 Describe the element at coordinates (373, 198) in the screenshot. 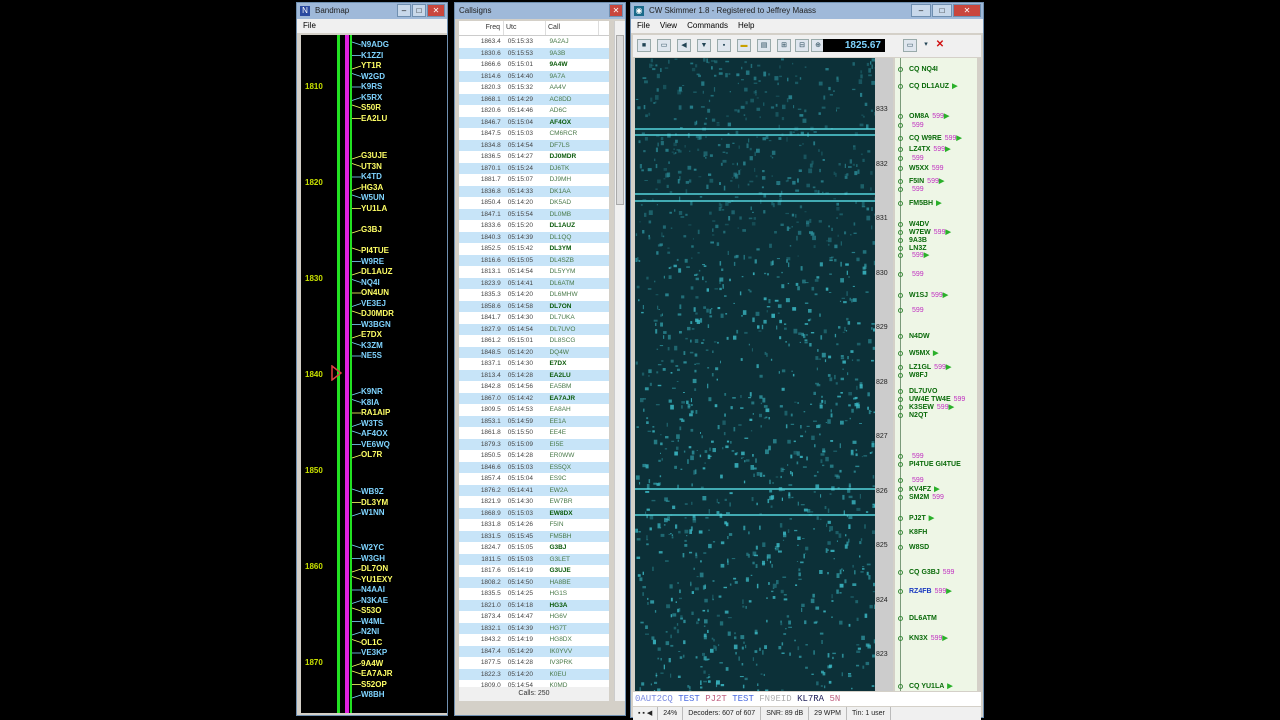

I see `bandmap-callsign: W5UN` at that location.